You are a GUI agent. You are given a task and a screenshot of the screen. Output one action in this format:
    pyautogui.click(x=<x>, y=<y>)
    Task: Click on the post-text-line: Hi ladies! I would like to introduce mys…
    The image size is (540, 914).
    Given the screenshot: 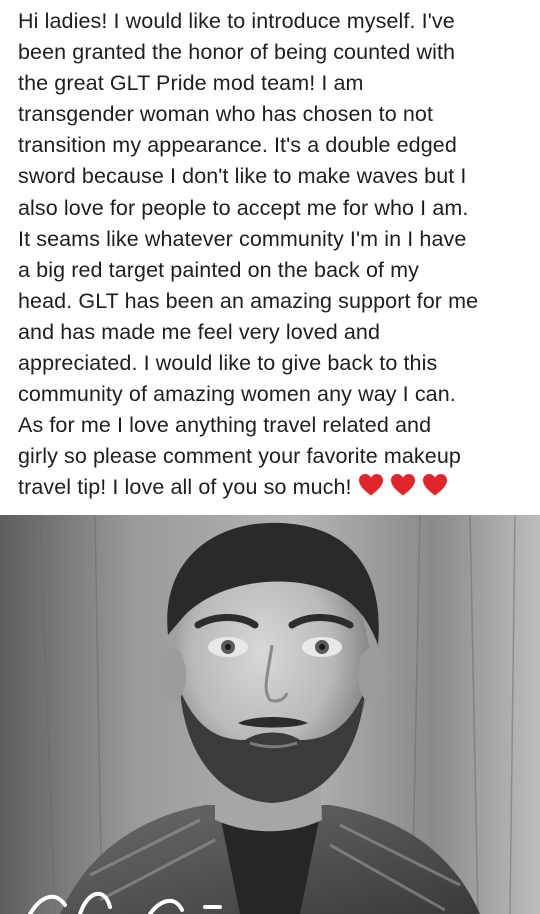 What is the action you would take?
    pyautogui.click(x=236, y=21)
    